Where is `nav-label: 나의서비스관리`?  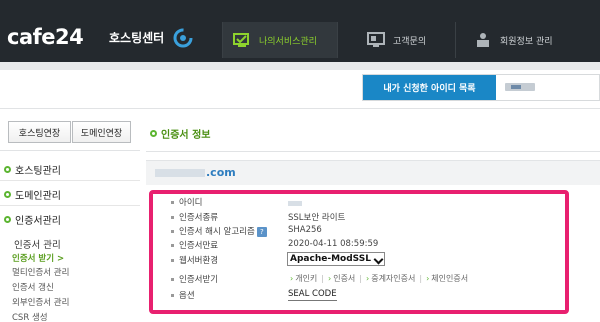 nav-label: 나의서비스관리 is located at coordinates (288, 41).